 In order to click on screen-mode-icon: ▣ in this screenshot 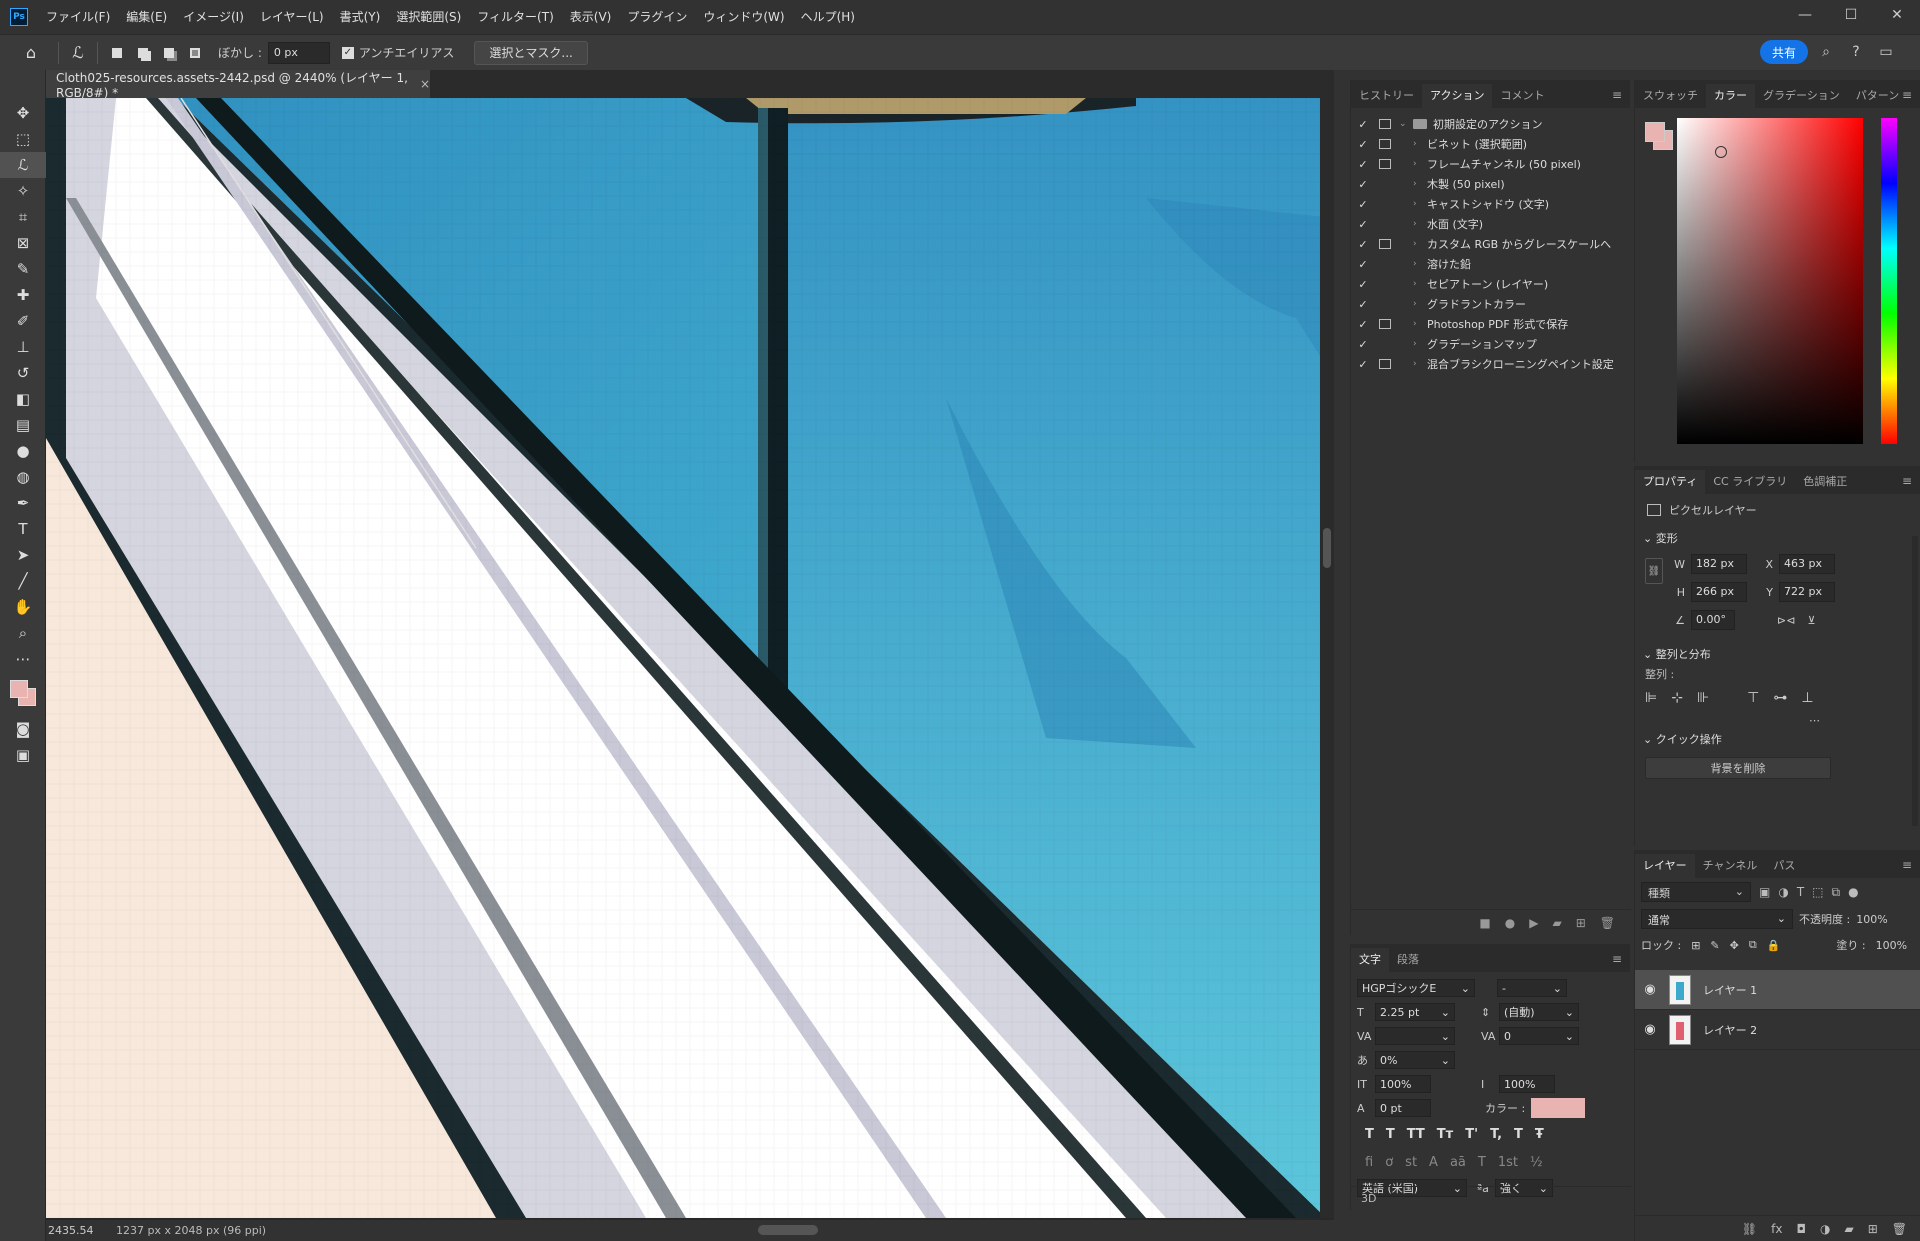, I will do `click(23, 755)`.